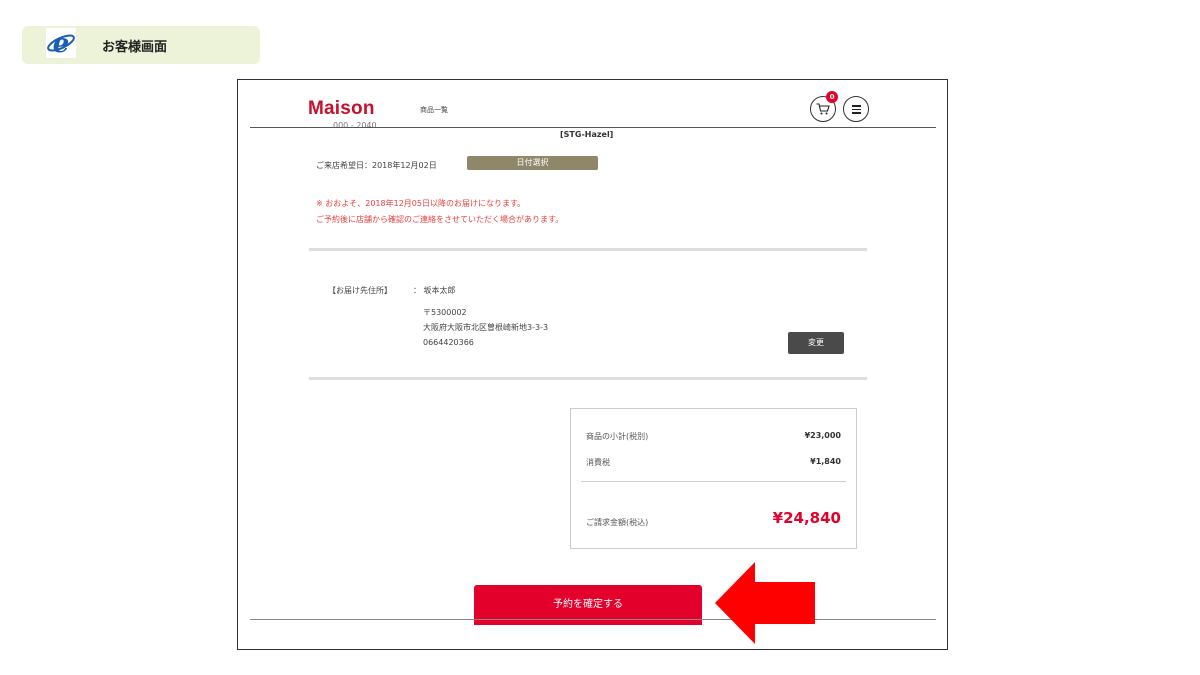 The height and width of the screenshot is (675, 1200). What do you see at coordinates (587, 134) in the screenshot?
I see `product-code: [STG-Hazel]` at bounding box center [587, 134].